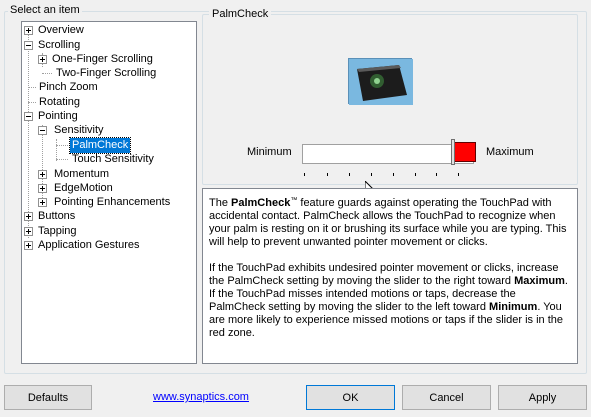  Describe the element at coordinates (269, 152) in the screenshot. I see `minimum-label: Minimum` at that location.